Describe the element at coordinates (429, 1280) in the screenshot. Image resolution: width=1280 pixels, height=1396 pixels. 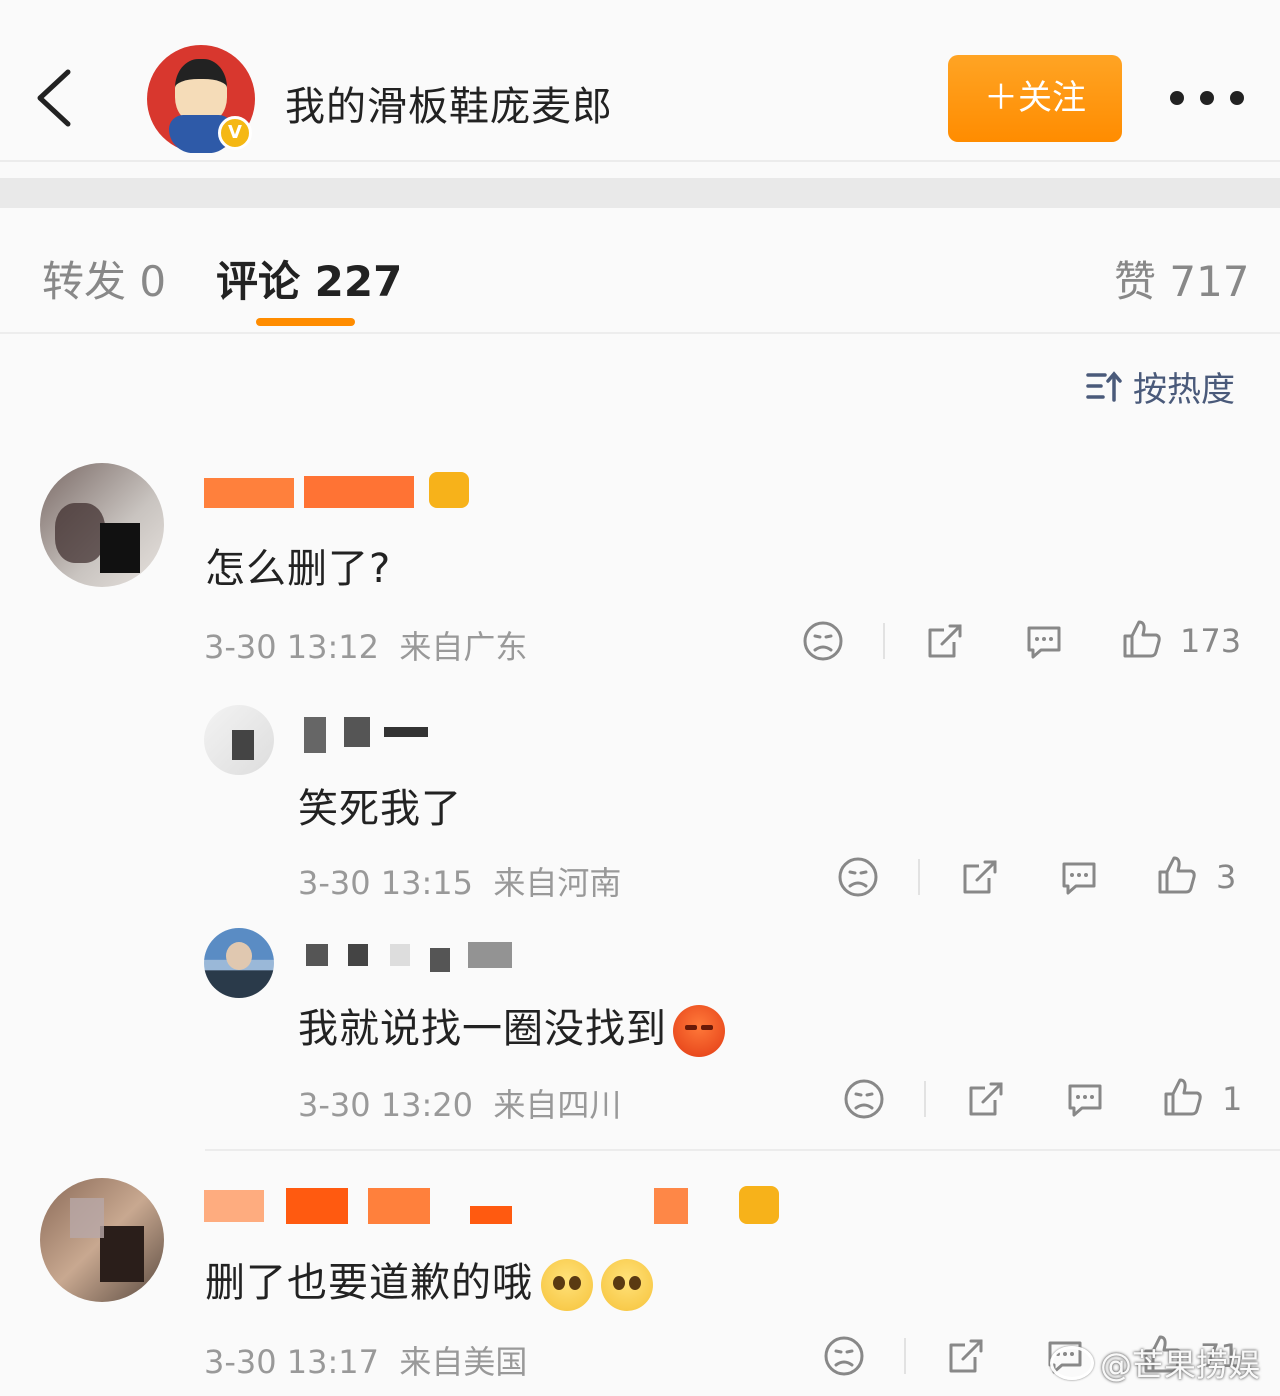
I see `comment-text: 删了也要道歉的哦` at that location.